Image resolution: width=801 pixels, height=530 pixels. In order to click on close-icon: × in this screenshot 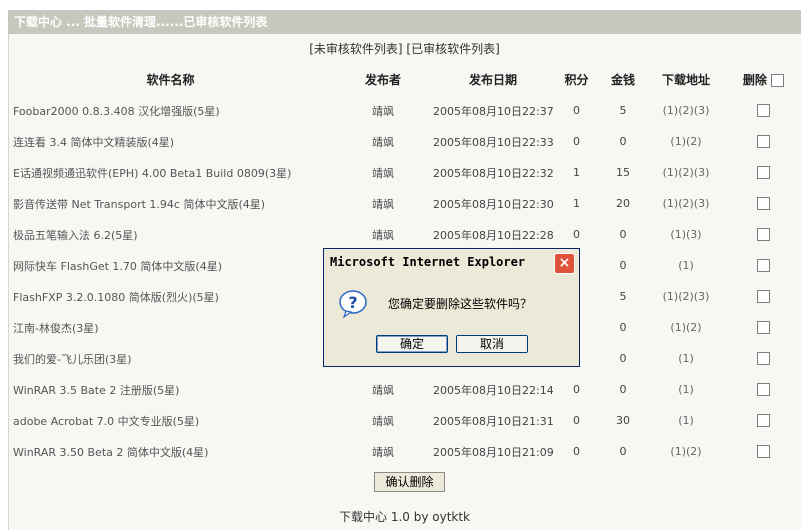, I will do `click(564, 263)`.